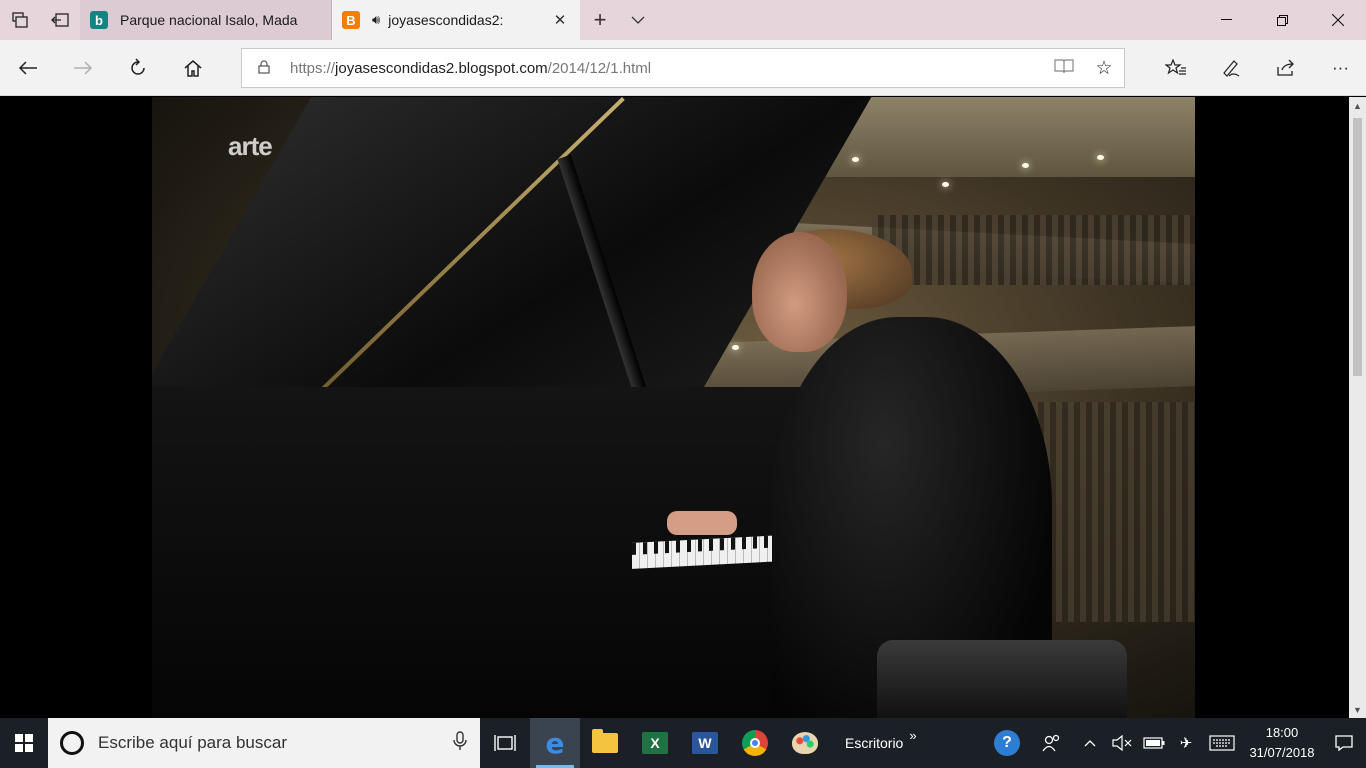  I want to click on question-mark-icon: ?, so click(1007, 743).